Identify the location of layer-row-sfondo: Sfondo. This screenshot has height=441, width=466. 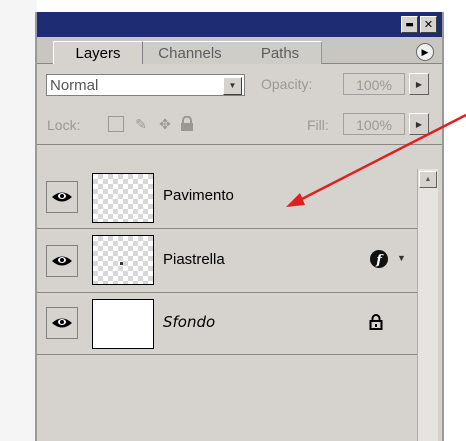
(227, 324).